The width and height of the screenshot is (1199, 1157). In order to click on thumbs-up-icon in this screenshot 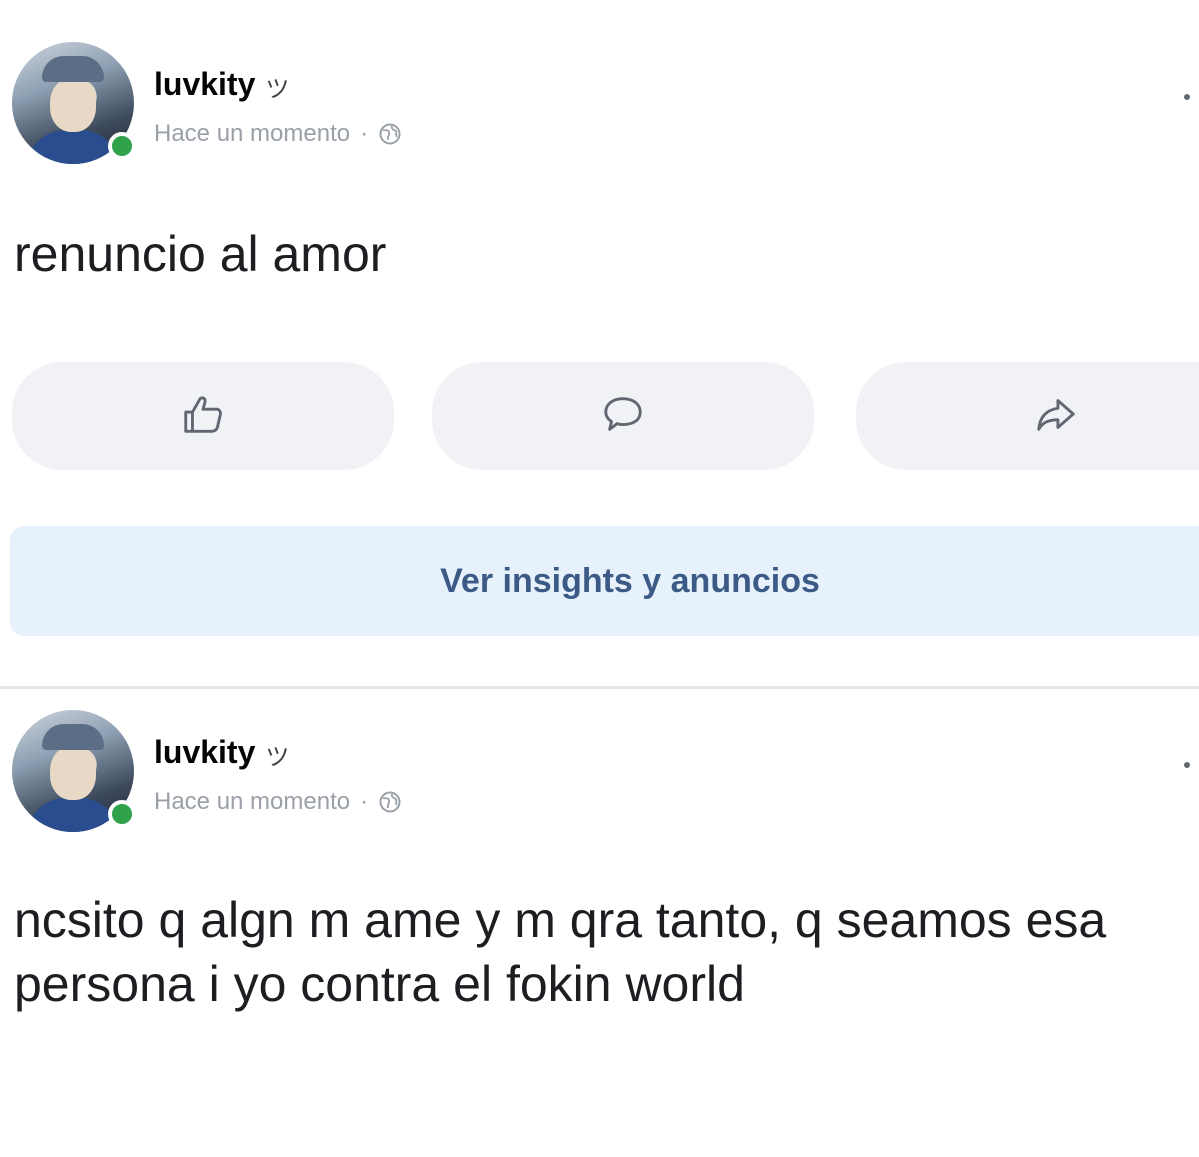, I will do `click(203, 416)`.